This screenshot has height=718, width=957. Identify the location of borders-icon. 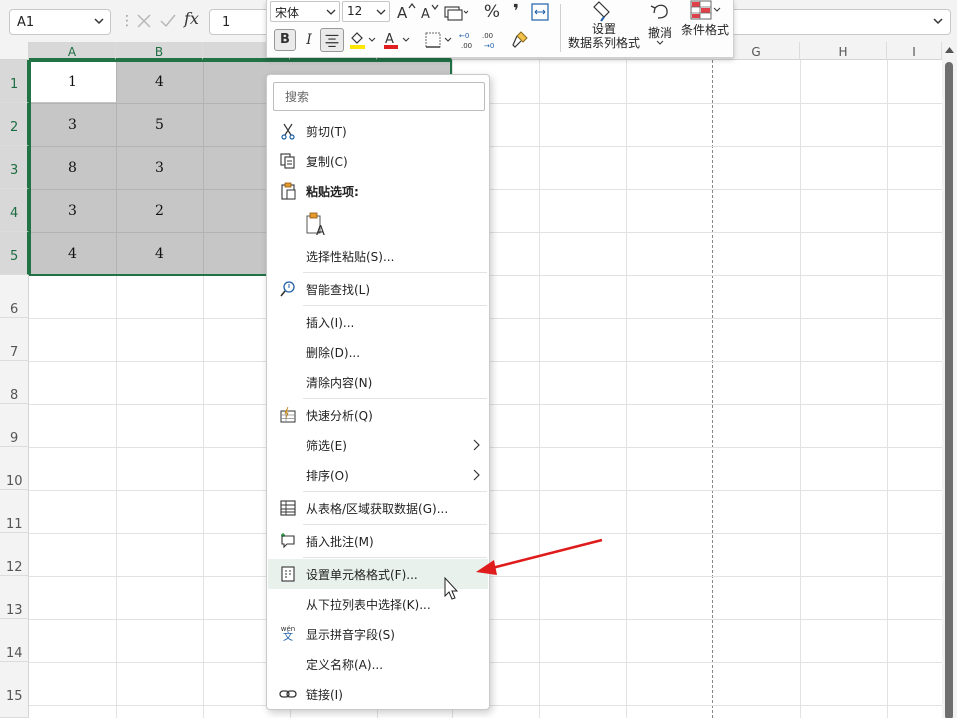
(438, 40).